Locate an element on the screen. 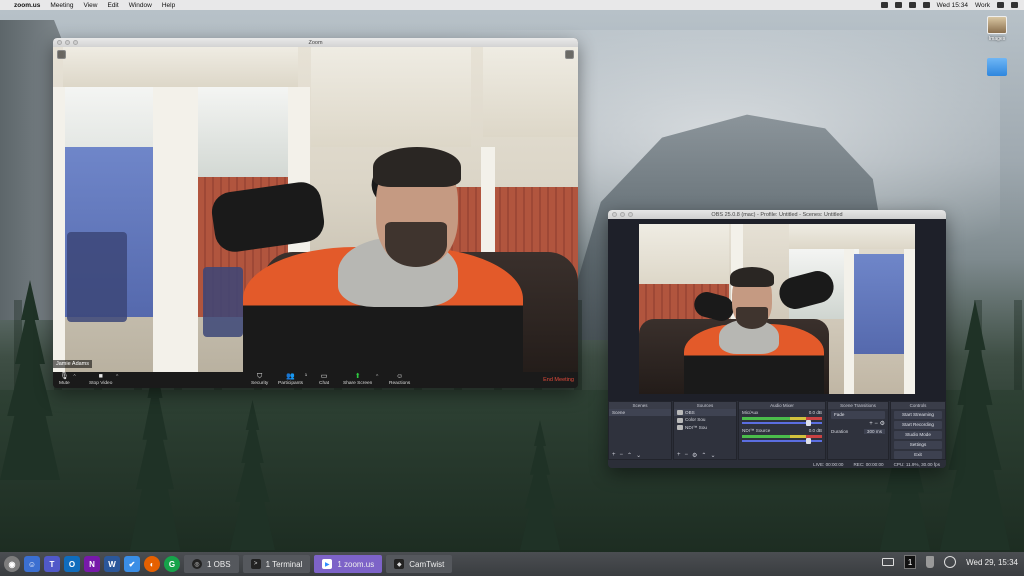 Image resolution: width=1024 pixels, height=576 pixels. zoom-titlebar: Zoom is located at coordinates (315, 42).